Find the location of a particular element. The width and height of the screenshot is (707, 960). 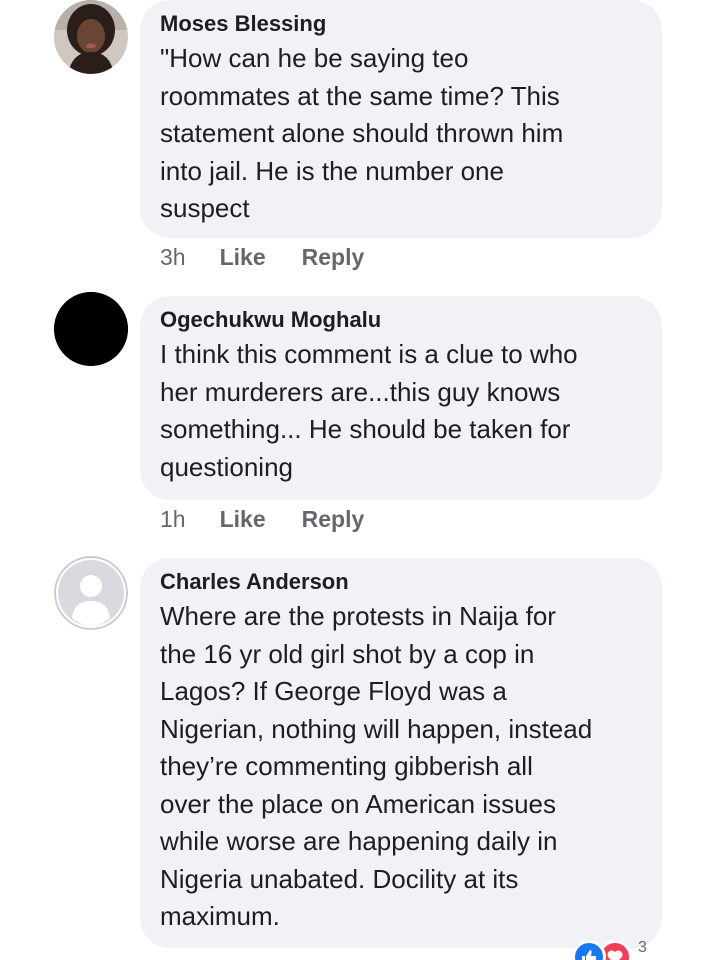

comment-author: Charles Anderson is located at coordinates (401, 582).